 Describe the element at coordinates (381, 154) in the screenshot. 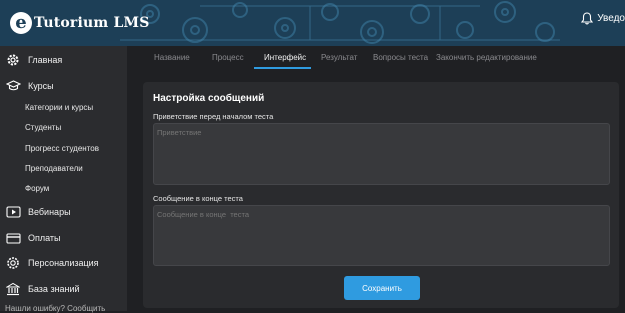

I see `welcome-message-input` at that location.